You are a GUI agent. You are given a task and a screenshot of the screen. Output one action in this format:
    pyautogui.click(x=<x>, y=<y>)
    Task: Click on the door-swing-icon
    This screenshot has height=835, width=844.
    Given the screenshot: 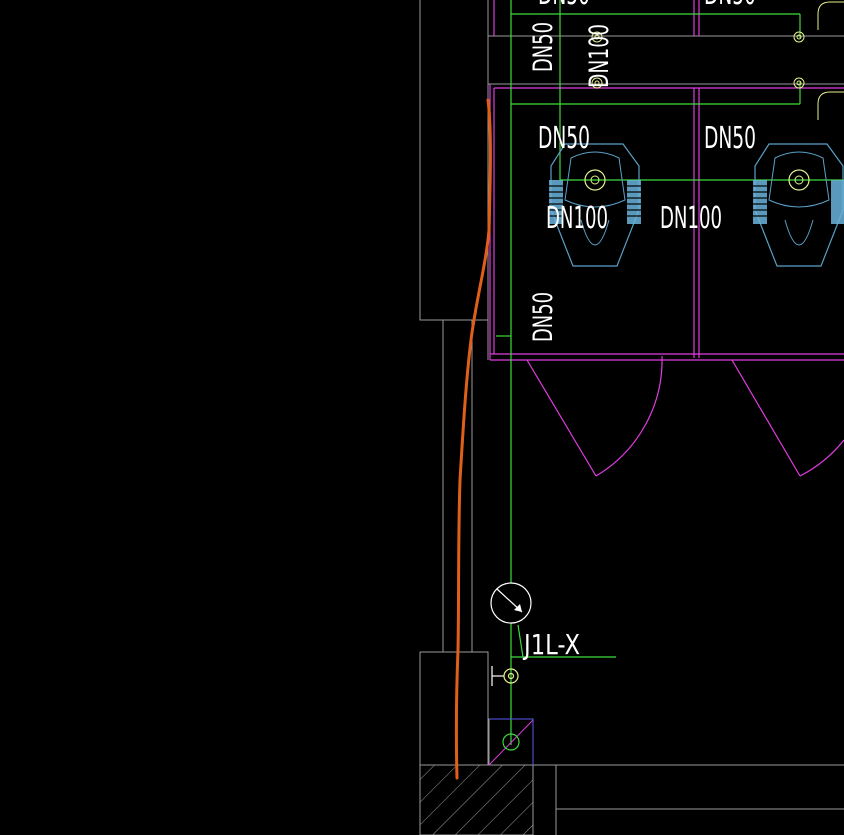 What is the action you would take?
    pyautogui.click(x=685, y=416)
    